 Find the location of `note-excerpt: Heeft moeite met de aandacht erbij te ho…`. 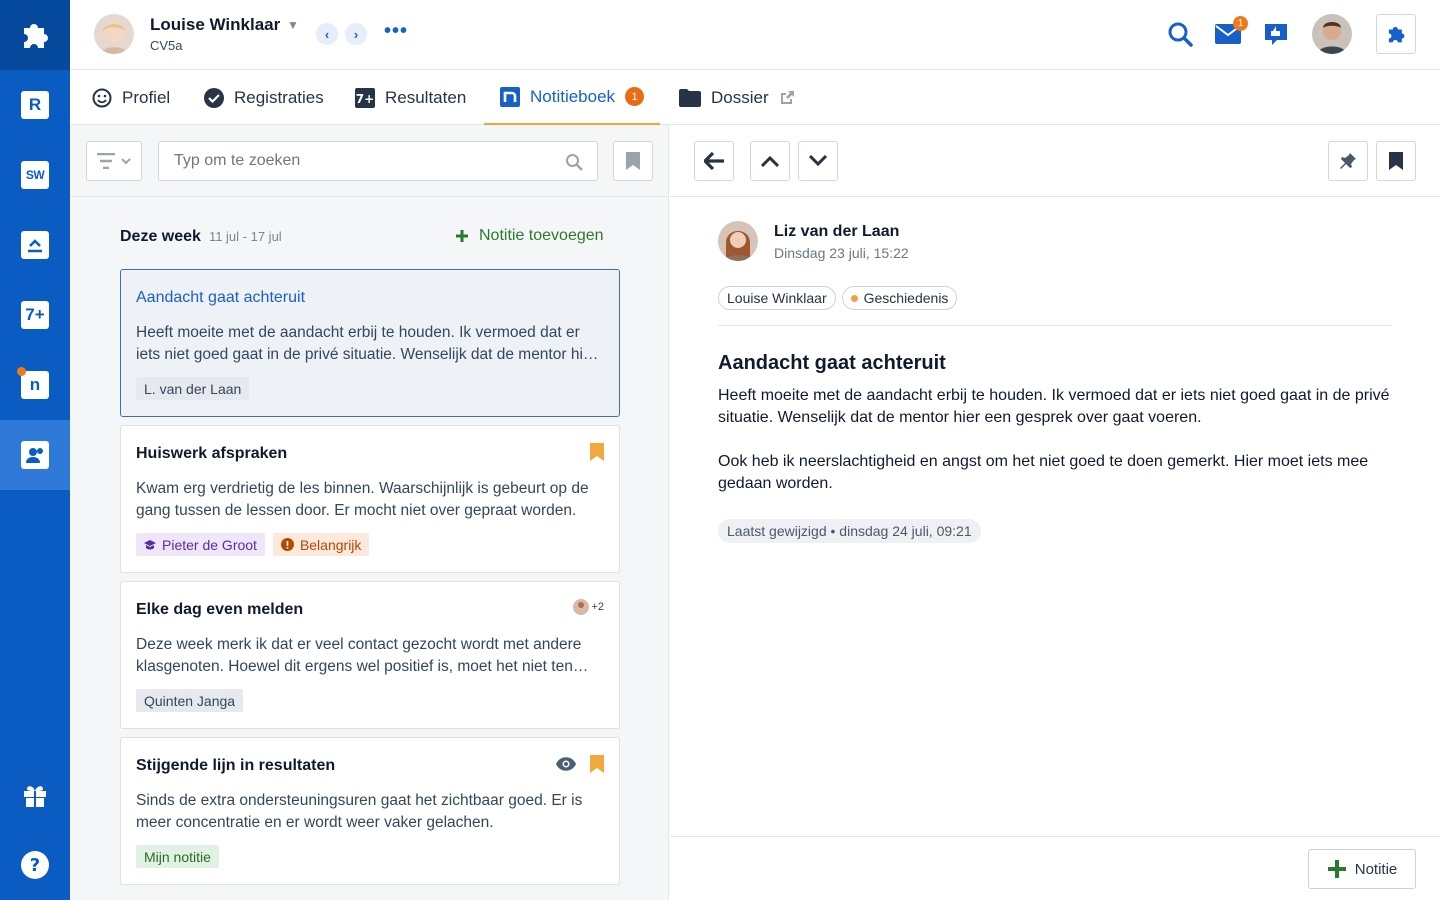

note-excerpt: Heeft moeite met de aandacht erbij te ho… is located at coordinates (366, 343).